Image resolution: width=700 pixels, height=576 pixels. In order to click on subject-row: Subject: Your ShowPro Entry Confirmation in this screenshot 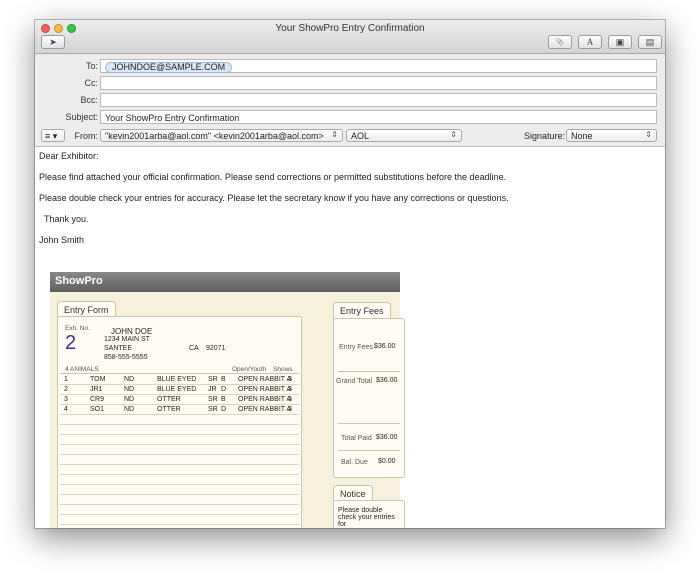, I will do `click(350, 117)`.